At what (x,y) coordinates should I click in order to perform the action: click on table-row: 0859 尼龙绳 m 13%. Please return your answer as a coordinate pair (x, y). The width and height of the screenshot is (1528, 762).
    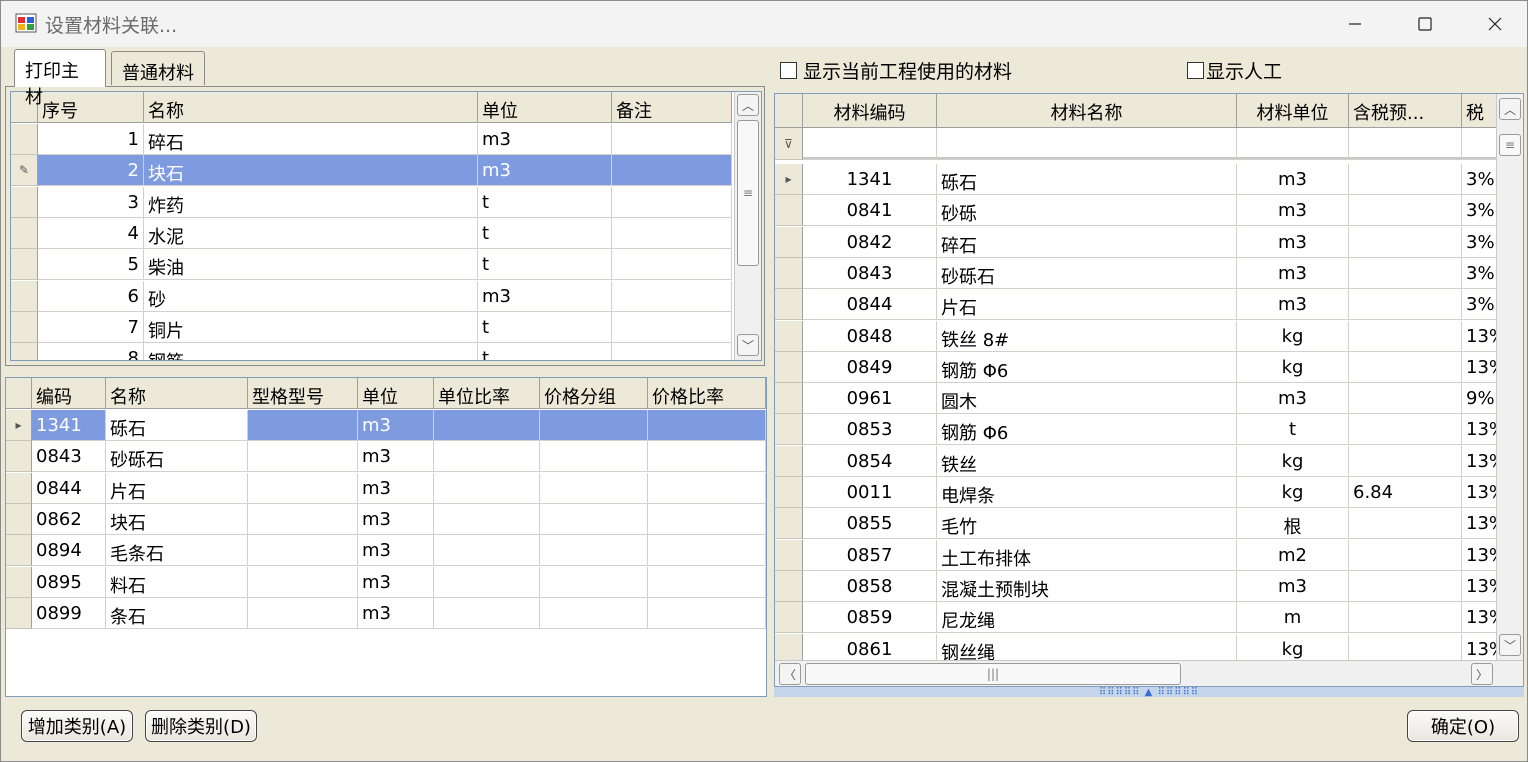
    Looking at the image, I should click on (1148, 618).